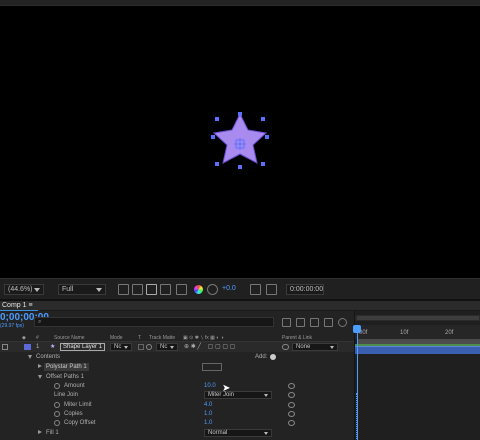 The image size is (480, 440). I want to click on zoom-value: (44.6%), so click(20, 289).